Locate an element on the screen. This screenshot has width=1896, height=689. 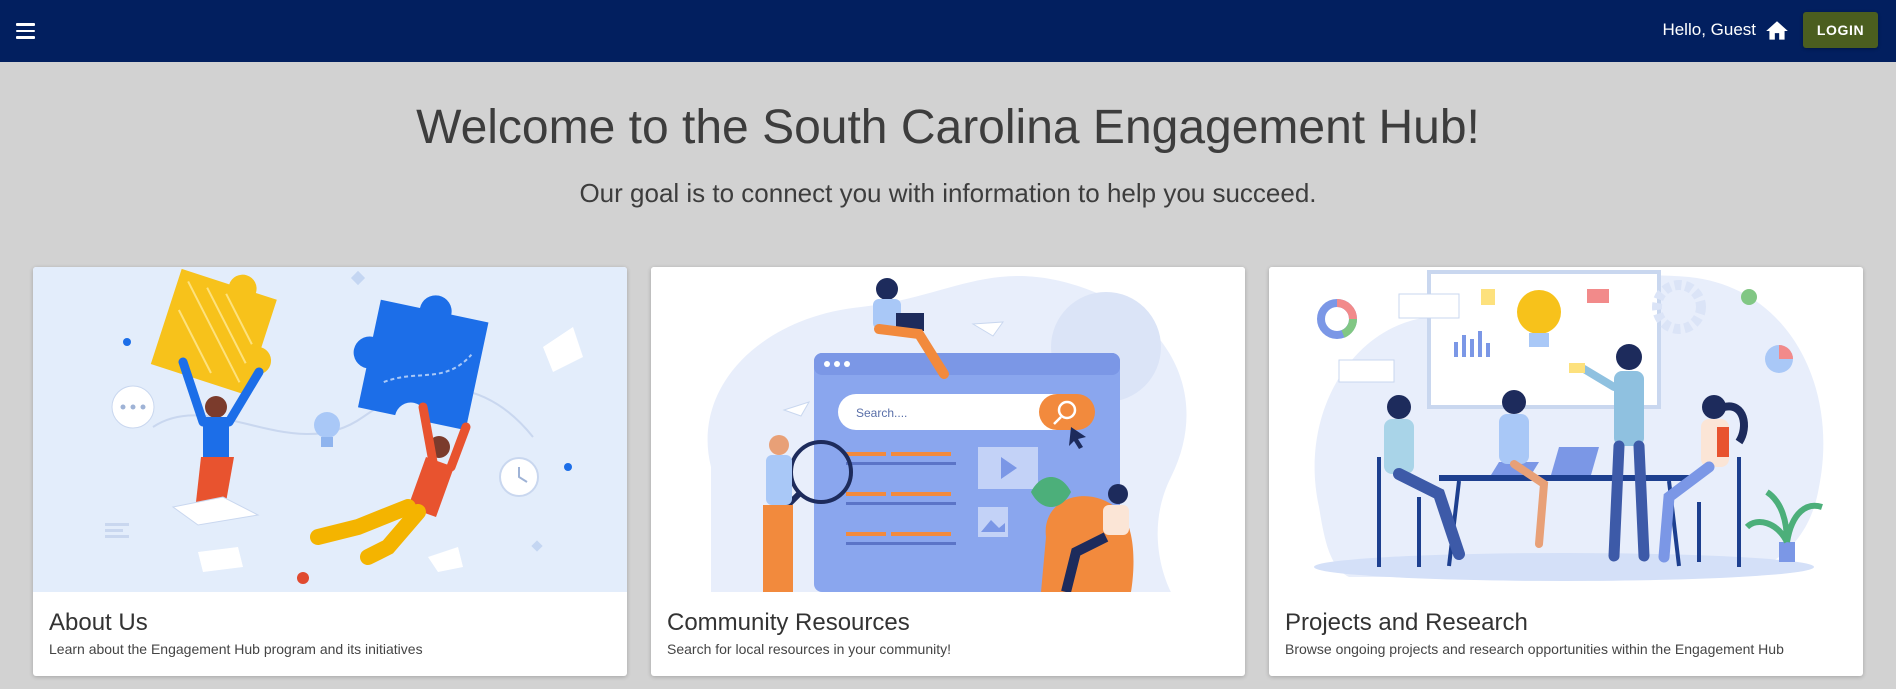
login-button: LOGIN is located at coordinates (1840, 30).